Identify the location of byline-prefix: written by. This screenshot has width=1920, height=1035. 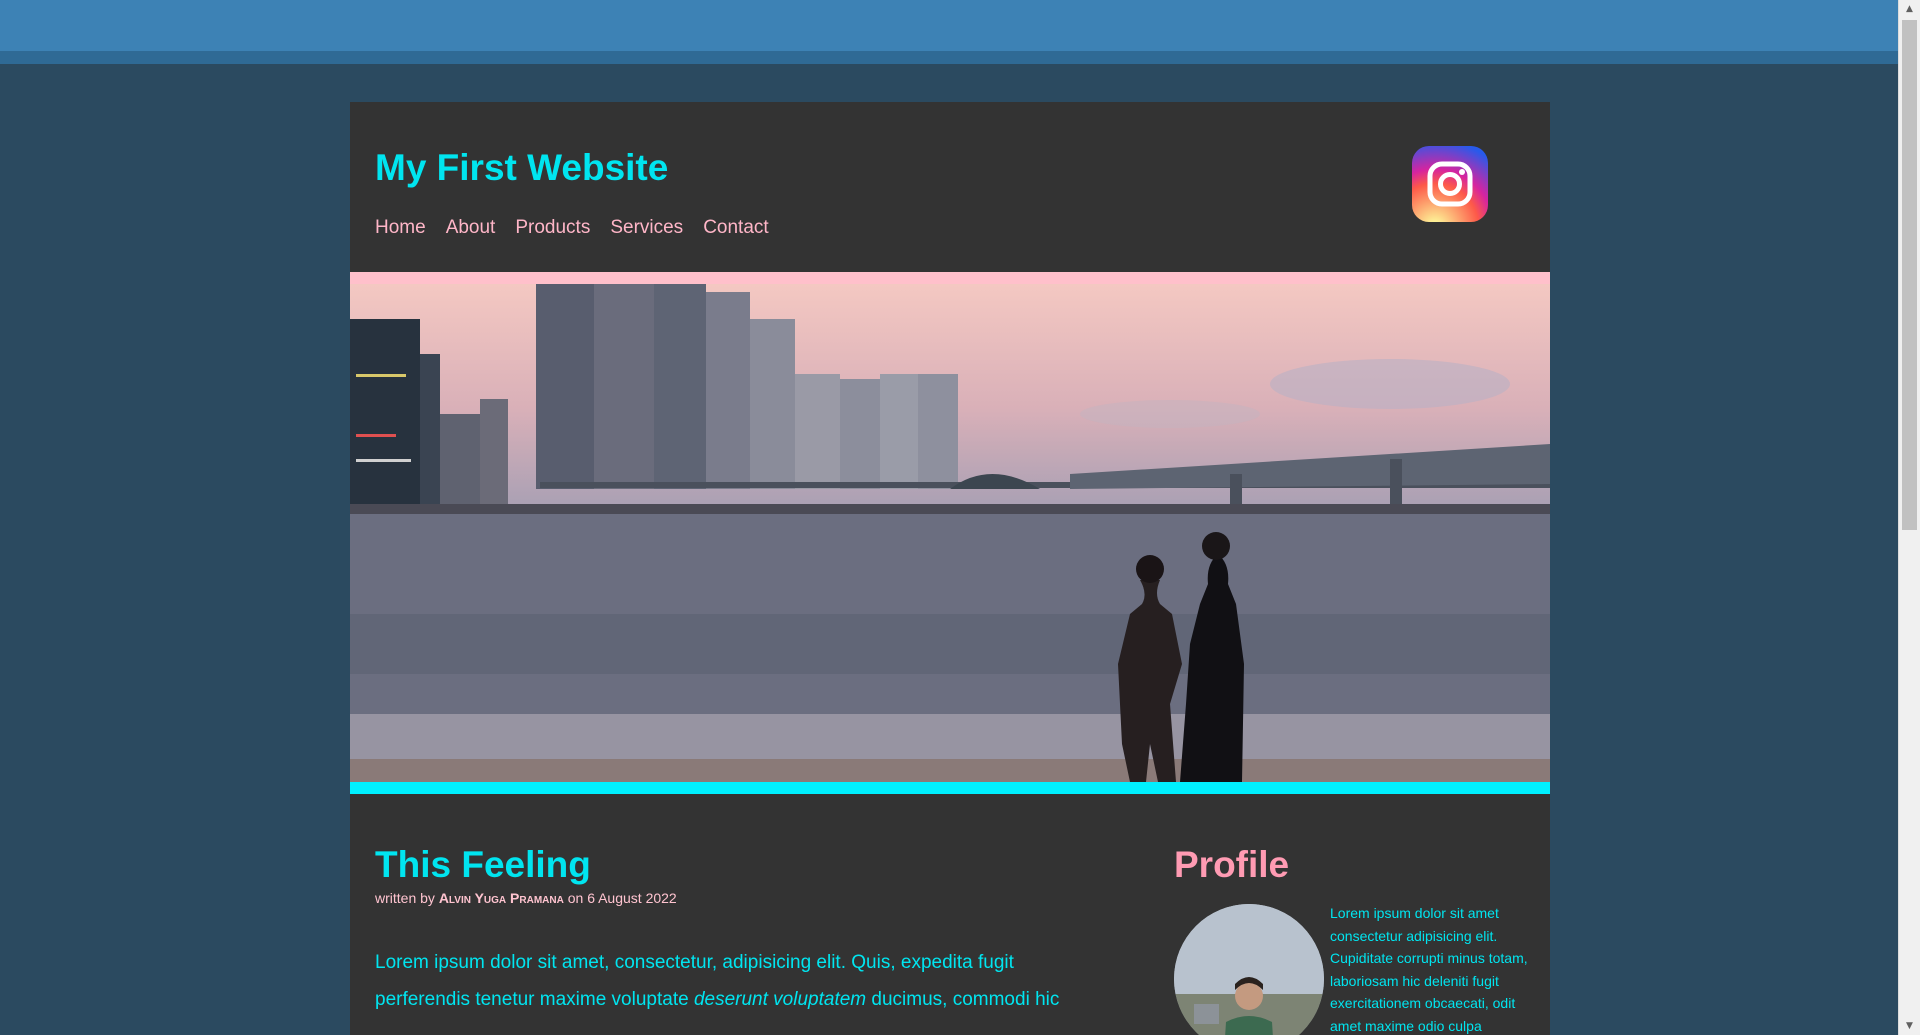
(405, 898).